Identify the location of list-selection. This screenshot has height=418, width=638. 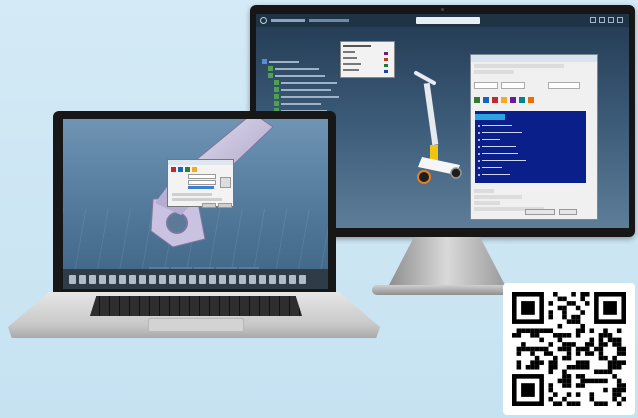
(490, 117).